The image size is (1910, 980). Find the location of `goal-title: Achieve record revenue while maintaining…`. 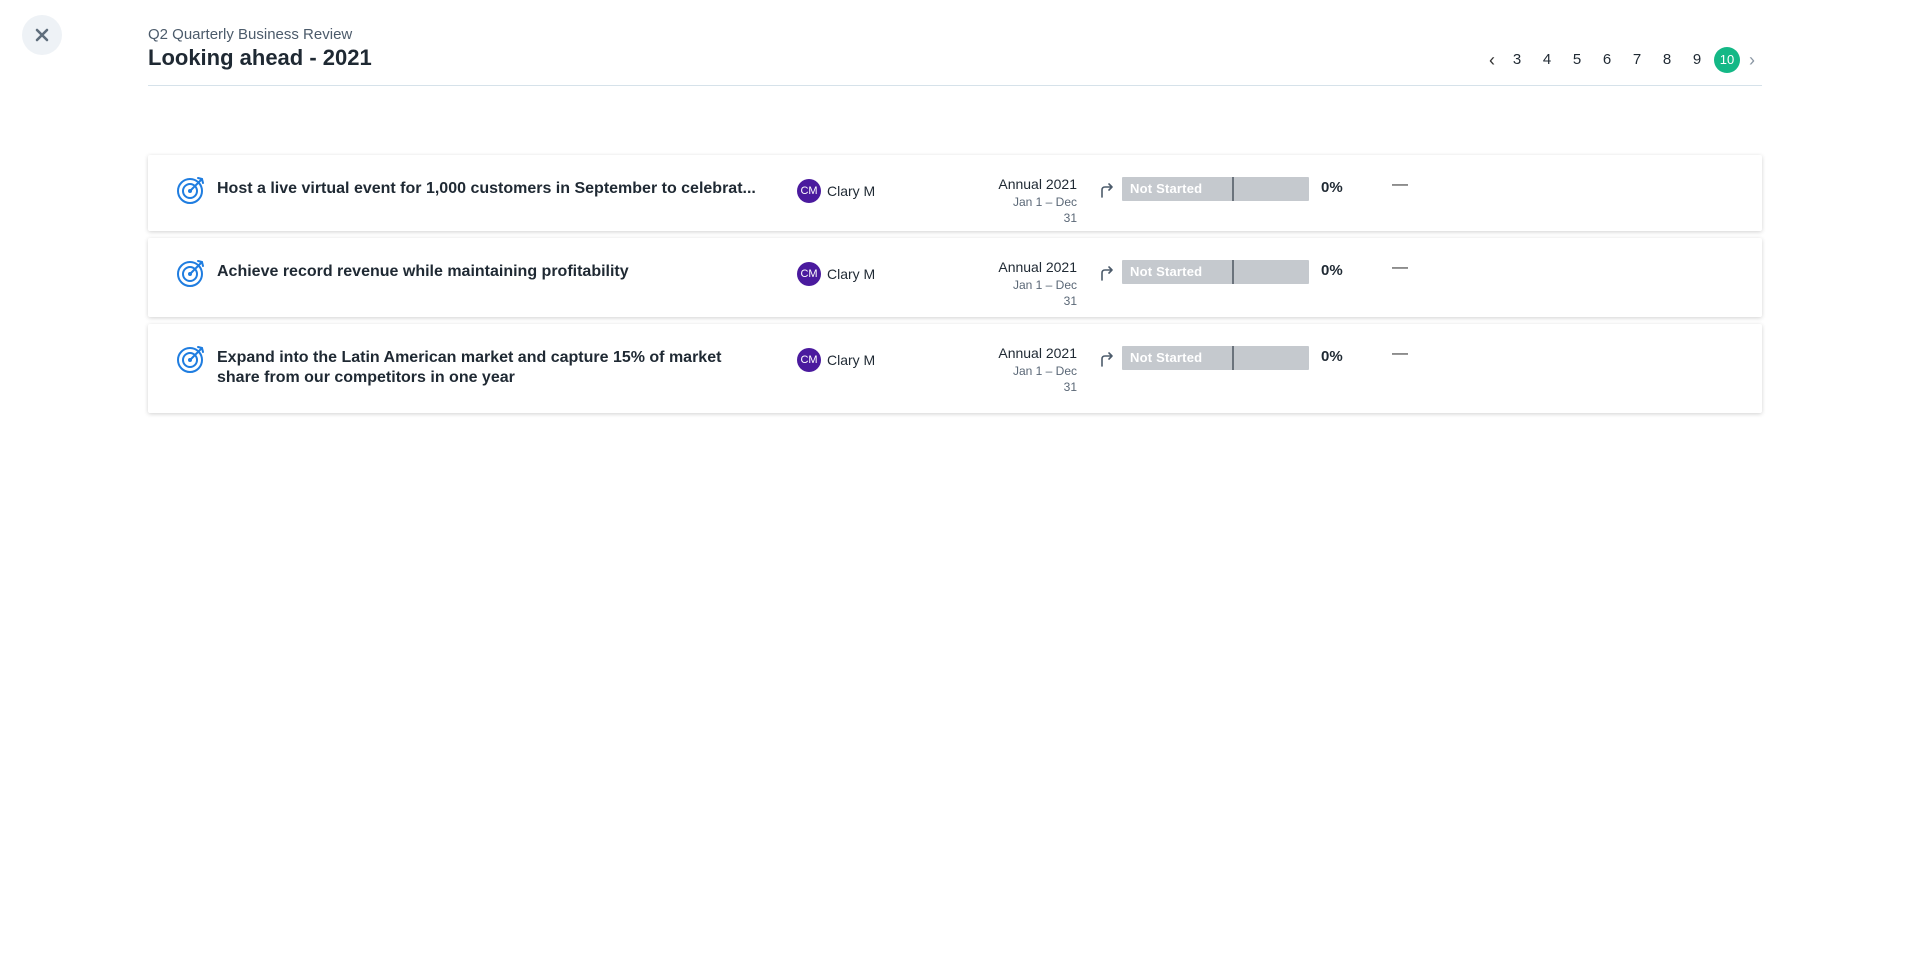

goal-title: Achieve record revenue while maintaining… is located at coordinates (492, 272).